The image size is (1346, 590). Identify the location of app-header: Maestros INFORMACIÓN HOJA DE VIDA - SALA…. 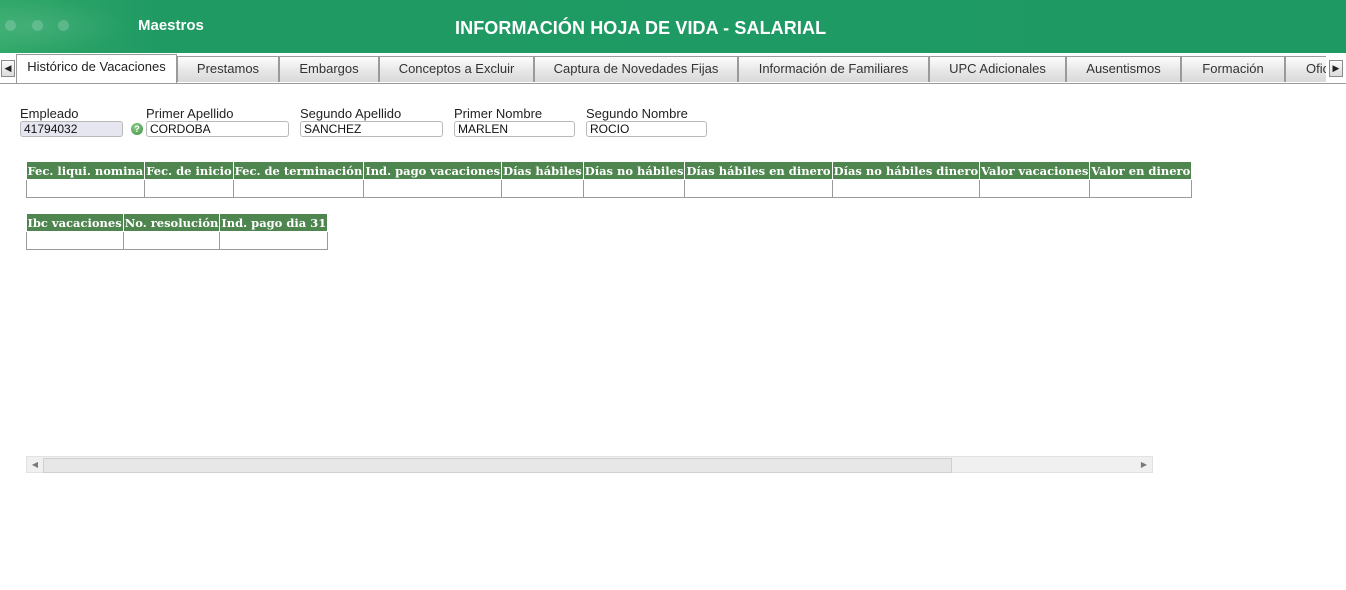
(673, 26).